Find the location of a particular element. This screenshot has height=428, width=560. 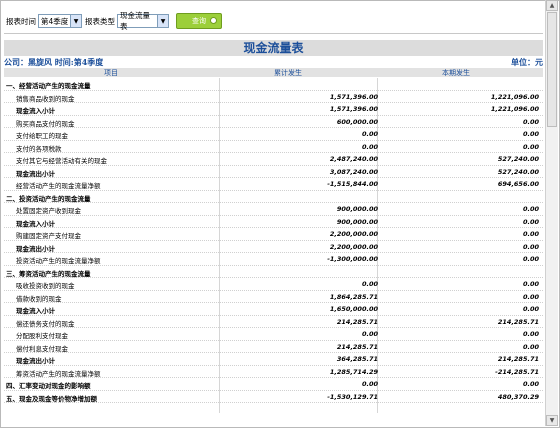

row-label: 五、现金及现金等价物净增加额 is located at coordinates (51, 398).